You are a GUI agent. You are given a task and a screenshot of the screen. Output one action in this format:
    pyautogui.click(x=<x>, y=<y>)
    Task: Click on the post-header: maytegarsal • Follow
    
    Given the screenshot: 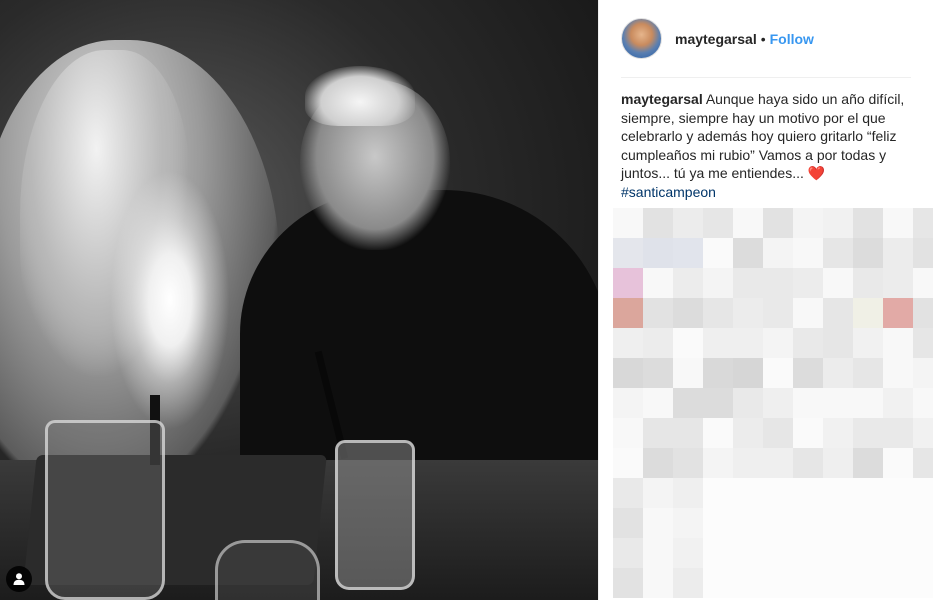 What is the action you would take?
    pyautogui.click(x=766, y=38)
    